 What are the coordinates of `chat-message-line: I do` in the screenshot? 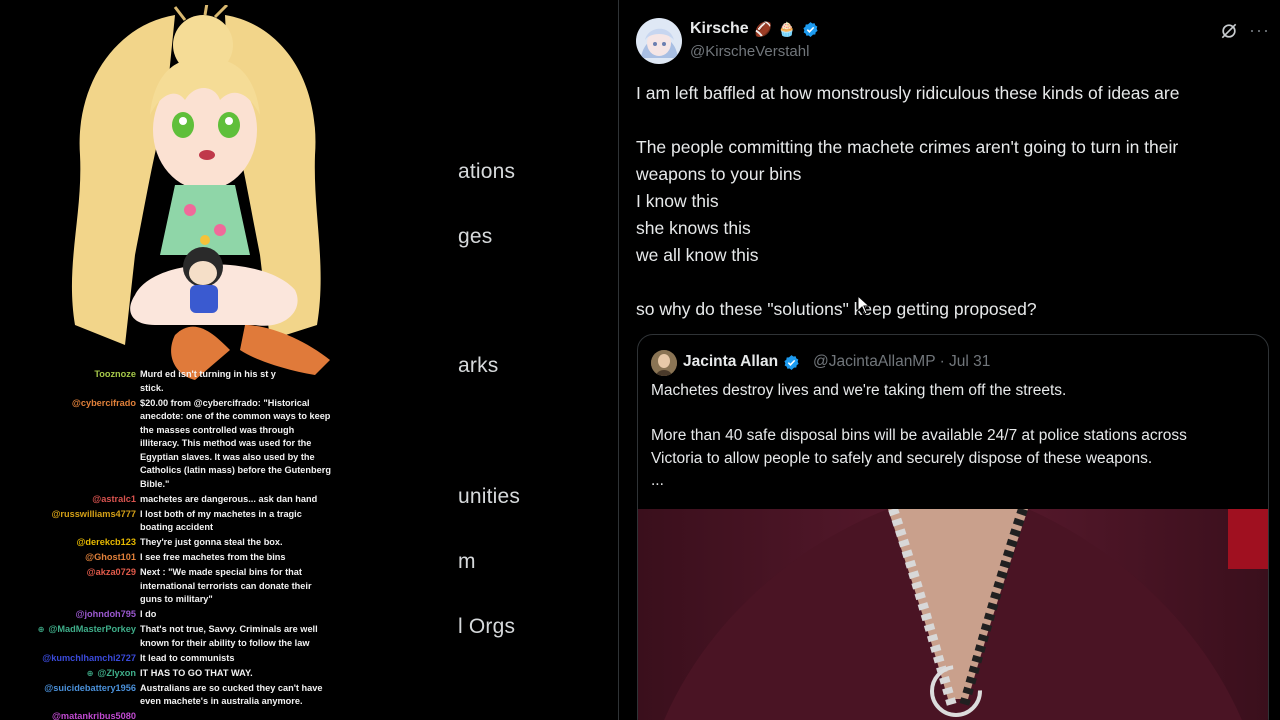 It's located at (148, 614).